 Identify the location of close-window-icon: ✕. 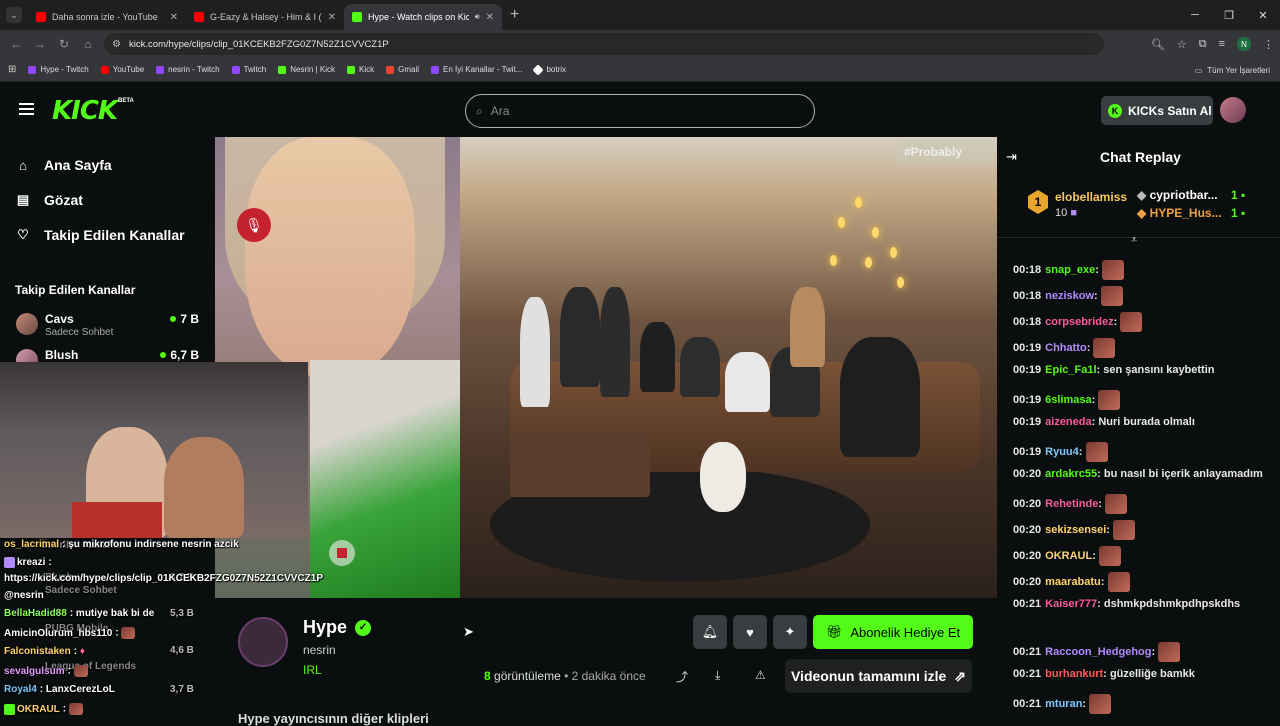
(1263, 15).